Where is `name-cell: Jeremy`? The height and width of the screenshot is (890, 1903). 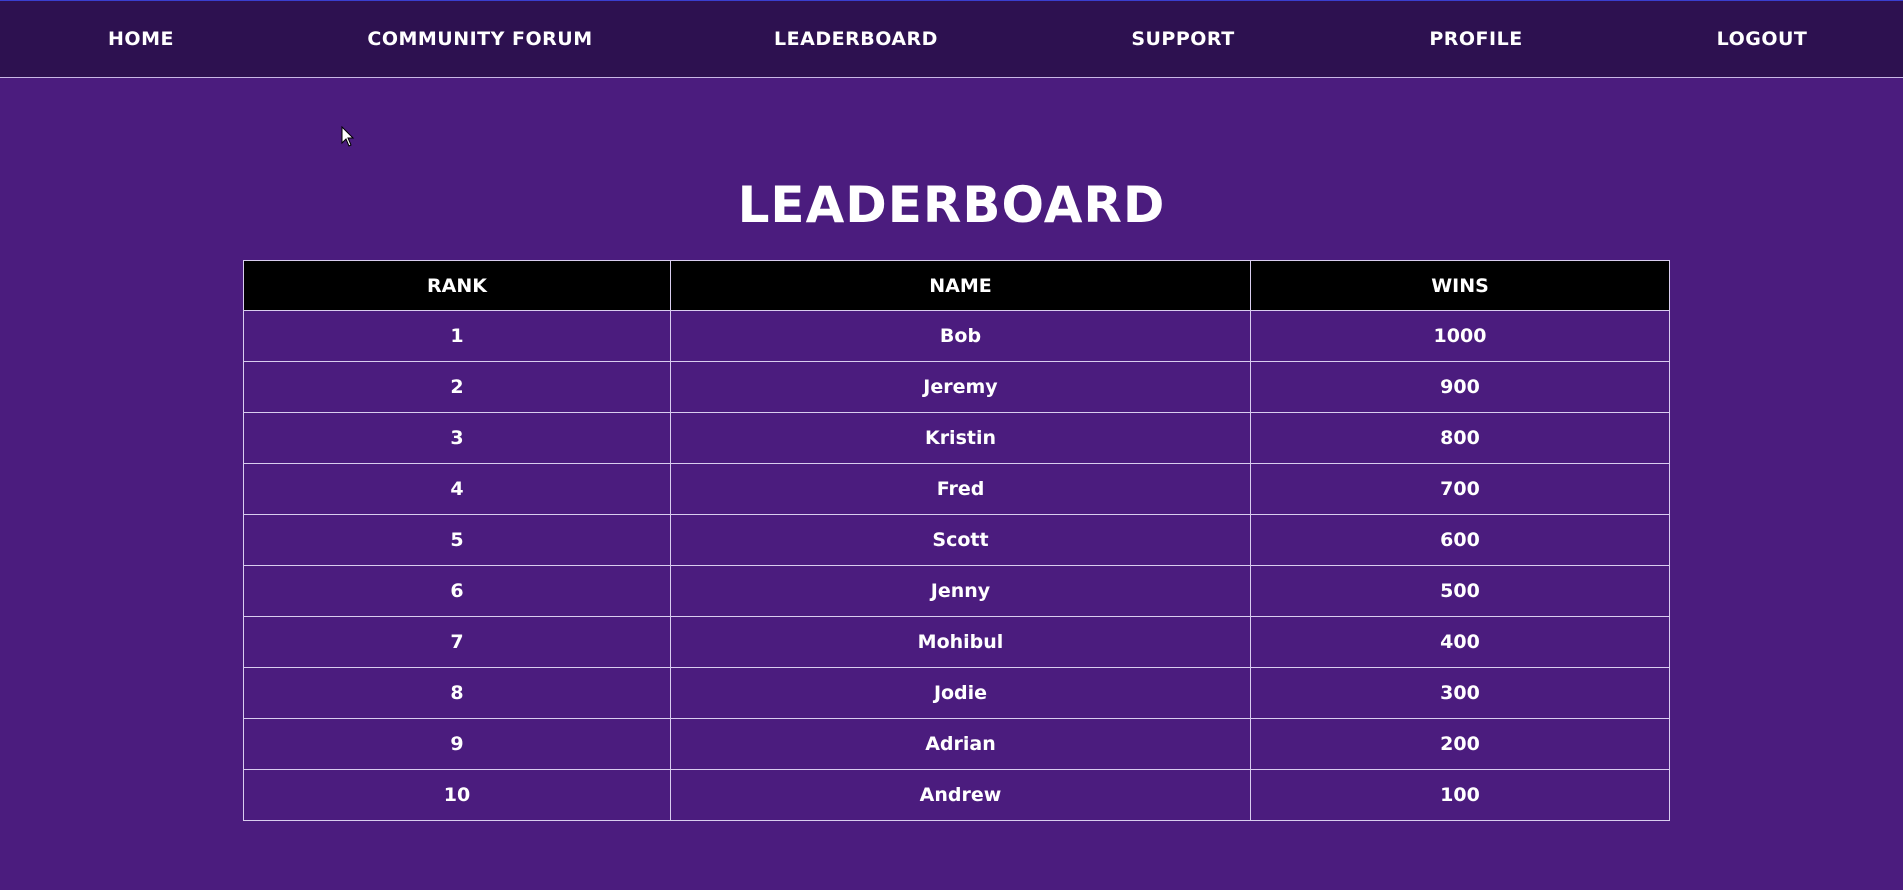 name-cell: Jeremy is located at coordinates (960, 387).